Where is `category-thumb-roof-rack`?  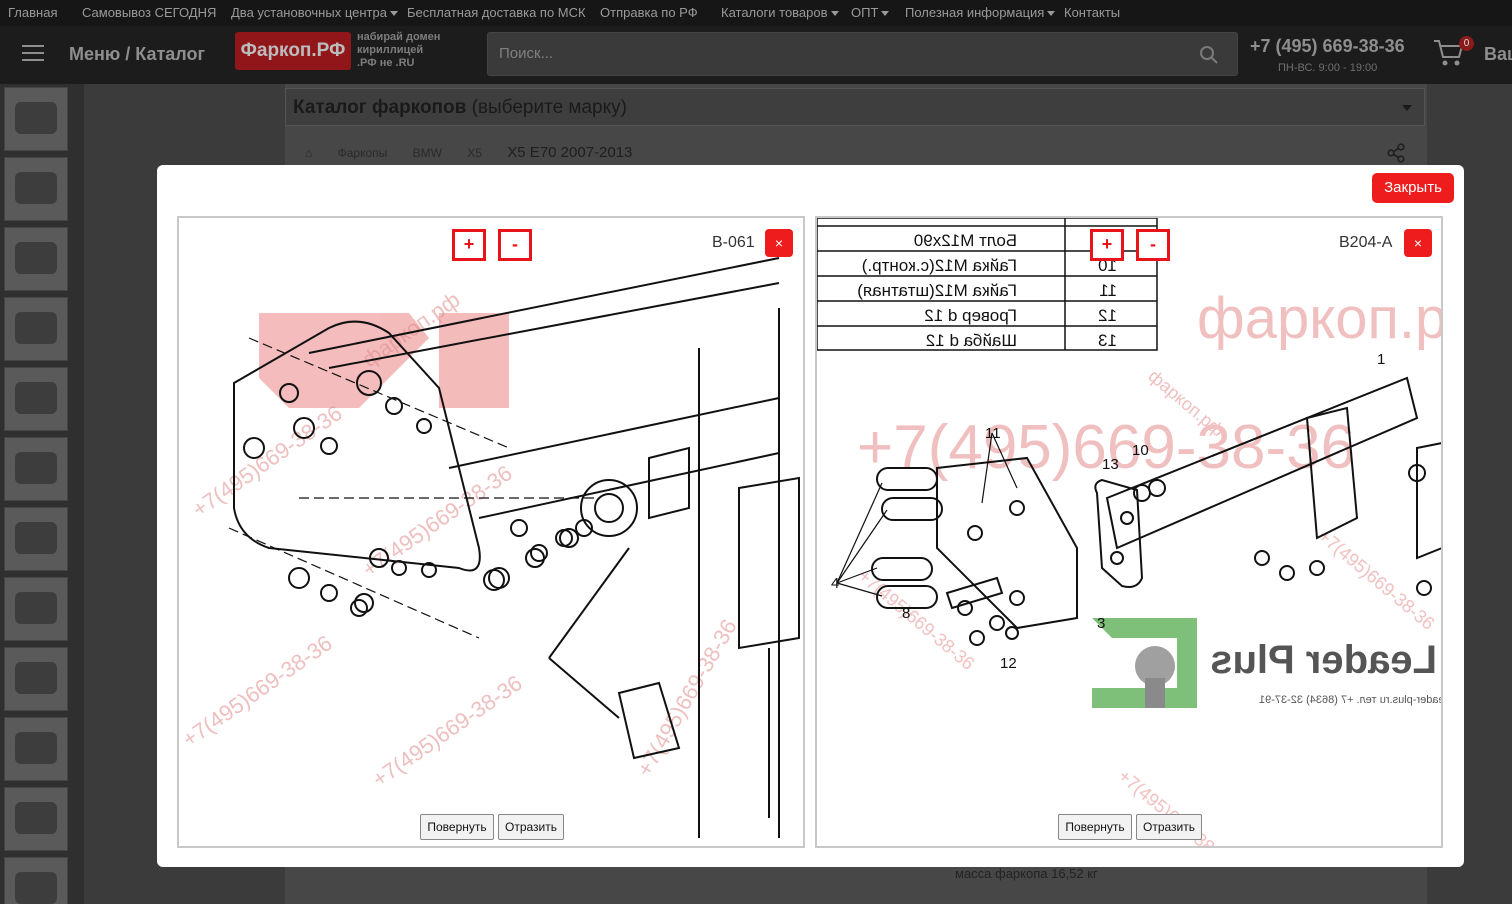 category-thumb-roof-rack is located at coordinates (36, 399).